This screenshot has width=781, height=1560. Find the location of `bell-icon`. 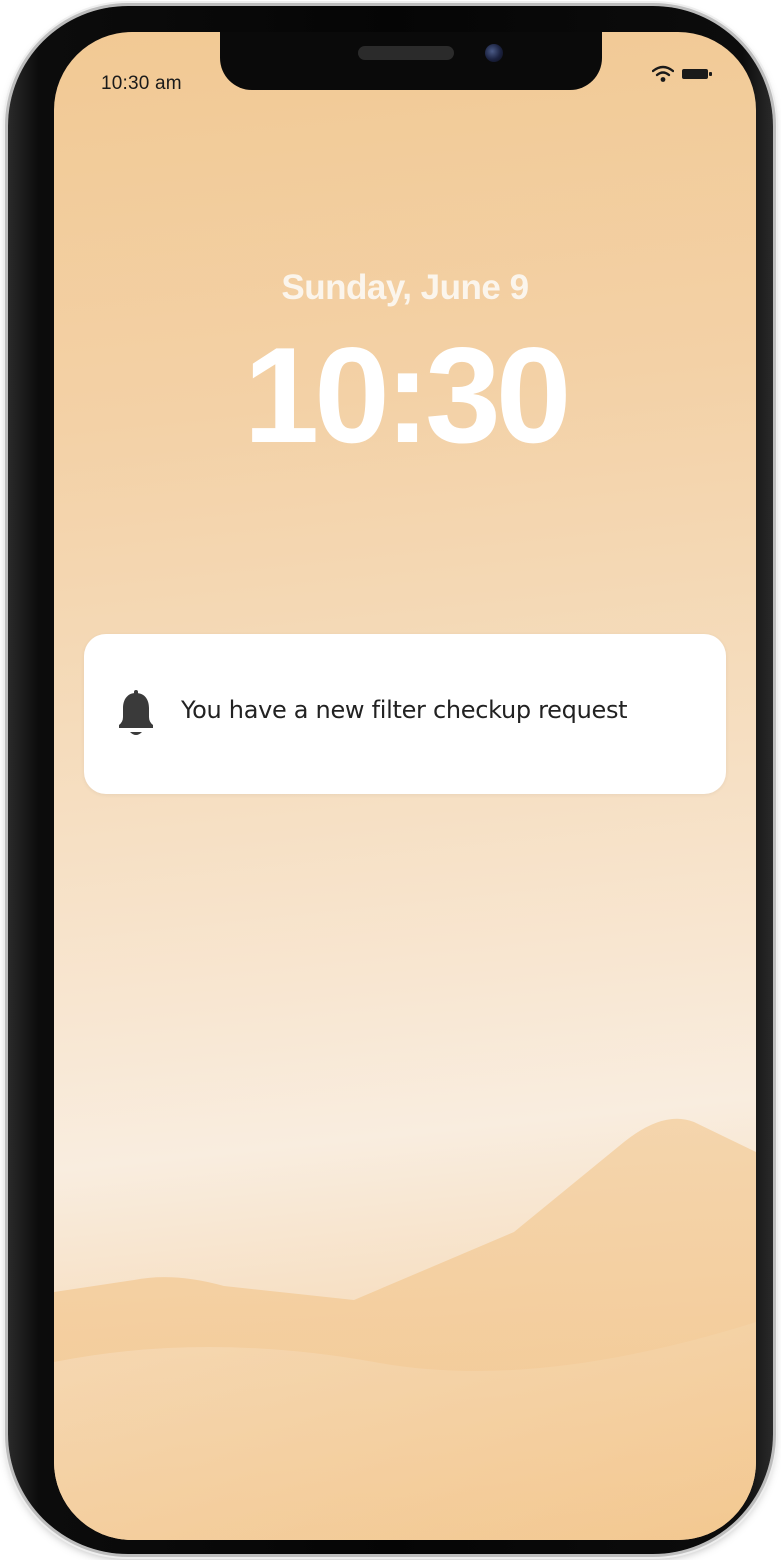

bell-icon is located at coordinates (136, 712).